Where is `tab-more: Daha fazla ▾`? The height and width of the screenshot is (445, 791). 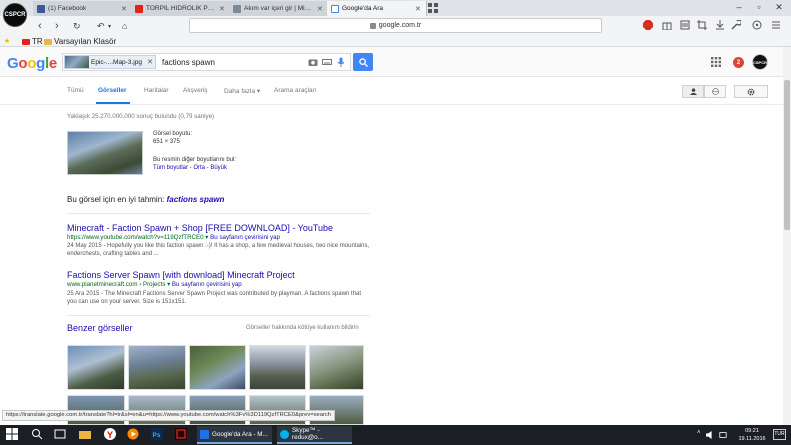
tab-more: Daha fazla ▾ is located at coordinates (242, 91).